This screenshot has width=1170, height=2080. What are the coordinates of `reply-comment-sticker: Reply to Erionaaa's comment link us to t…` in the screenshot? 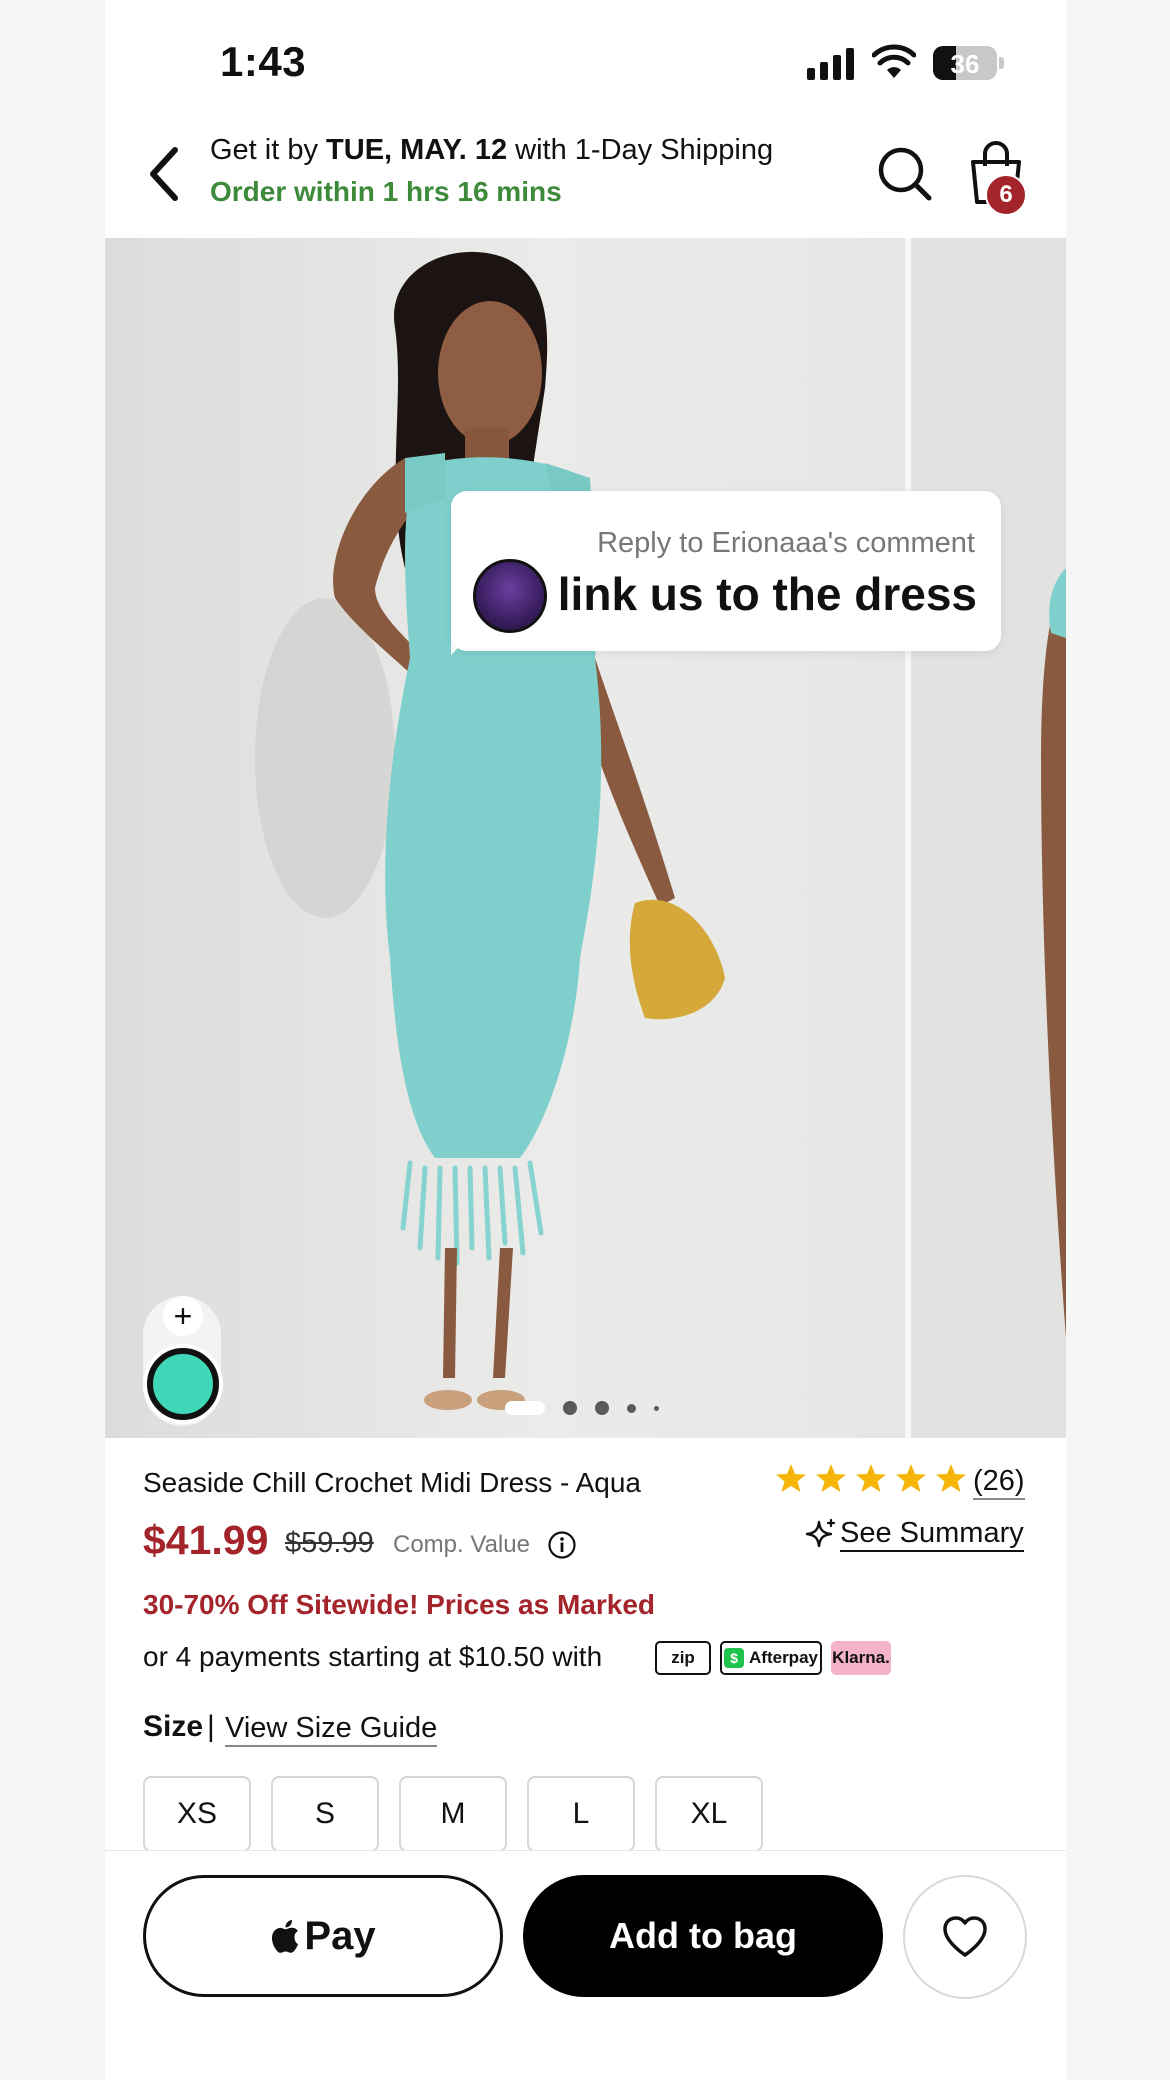 It's located at (726, 571).